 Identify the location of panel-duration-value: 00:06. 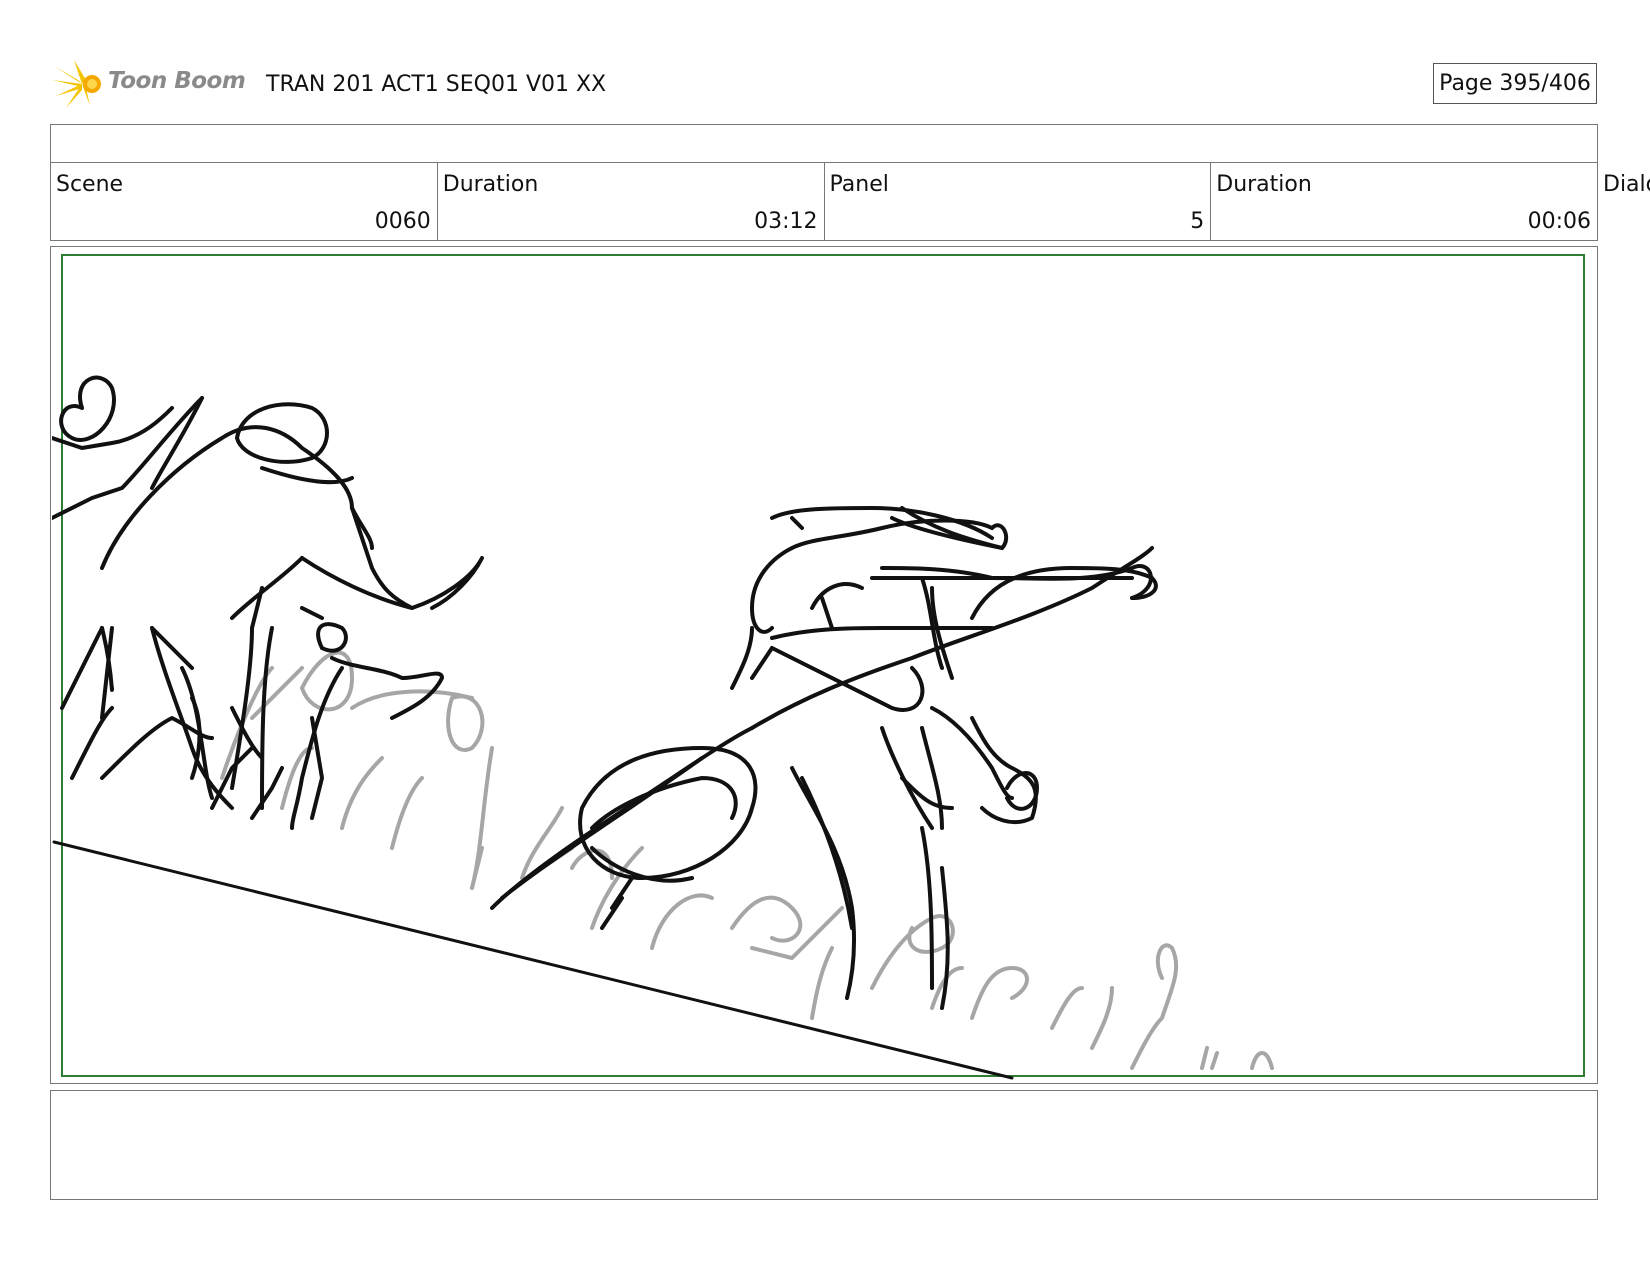
(1559, 221).